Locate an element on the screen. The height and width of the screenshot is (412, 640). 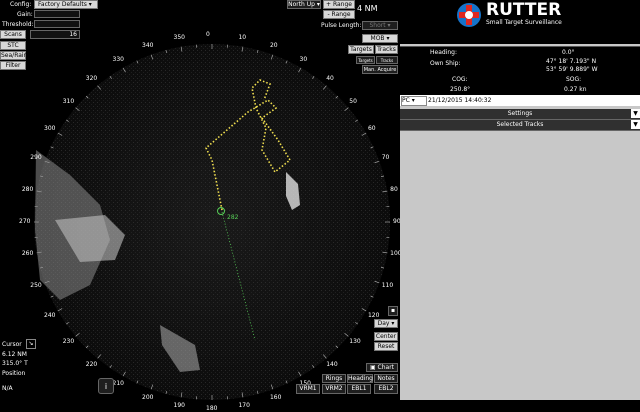
heading-value: 0.0° is located at coordinates (568, 52).